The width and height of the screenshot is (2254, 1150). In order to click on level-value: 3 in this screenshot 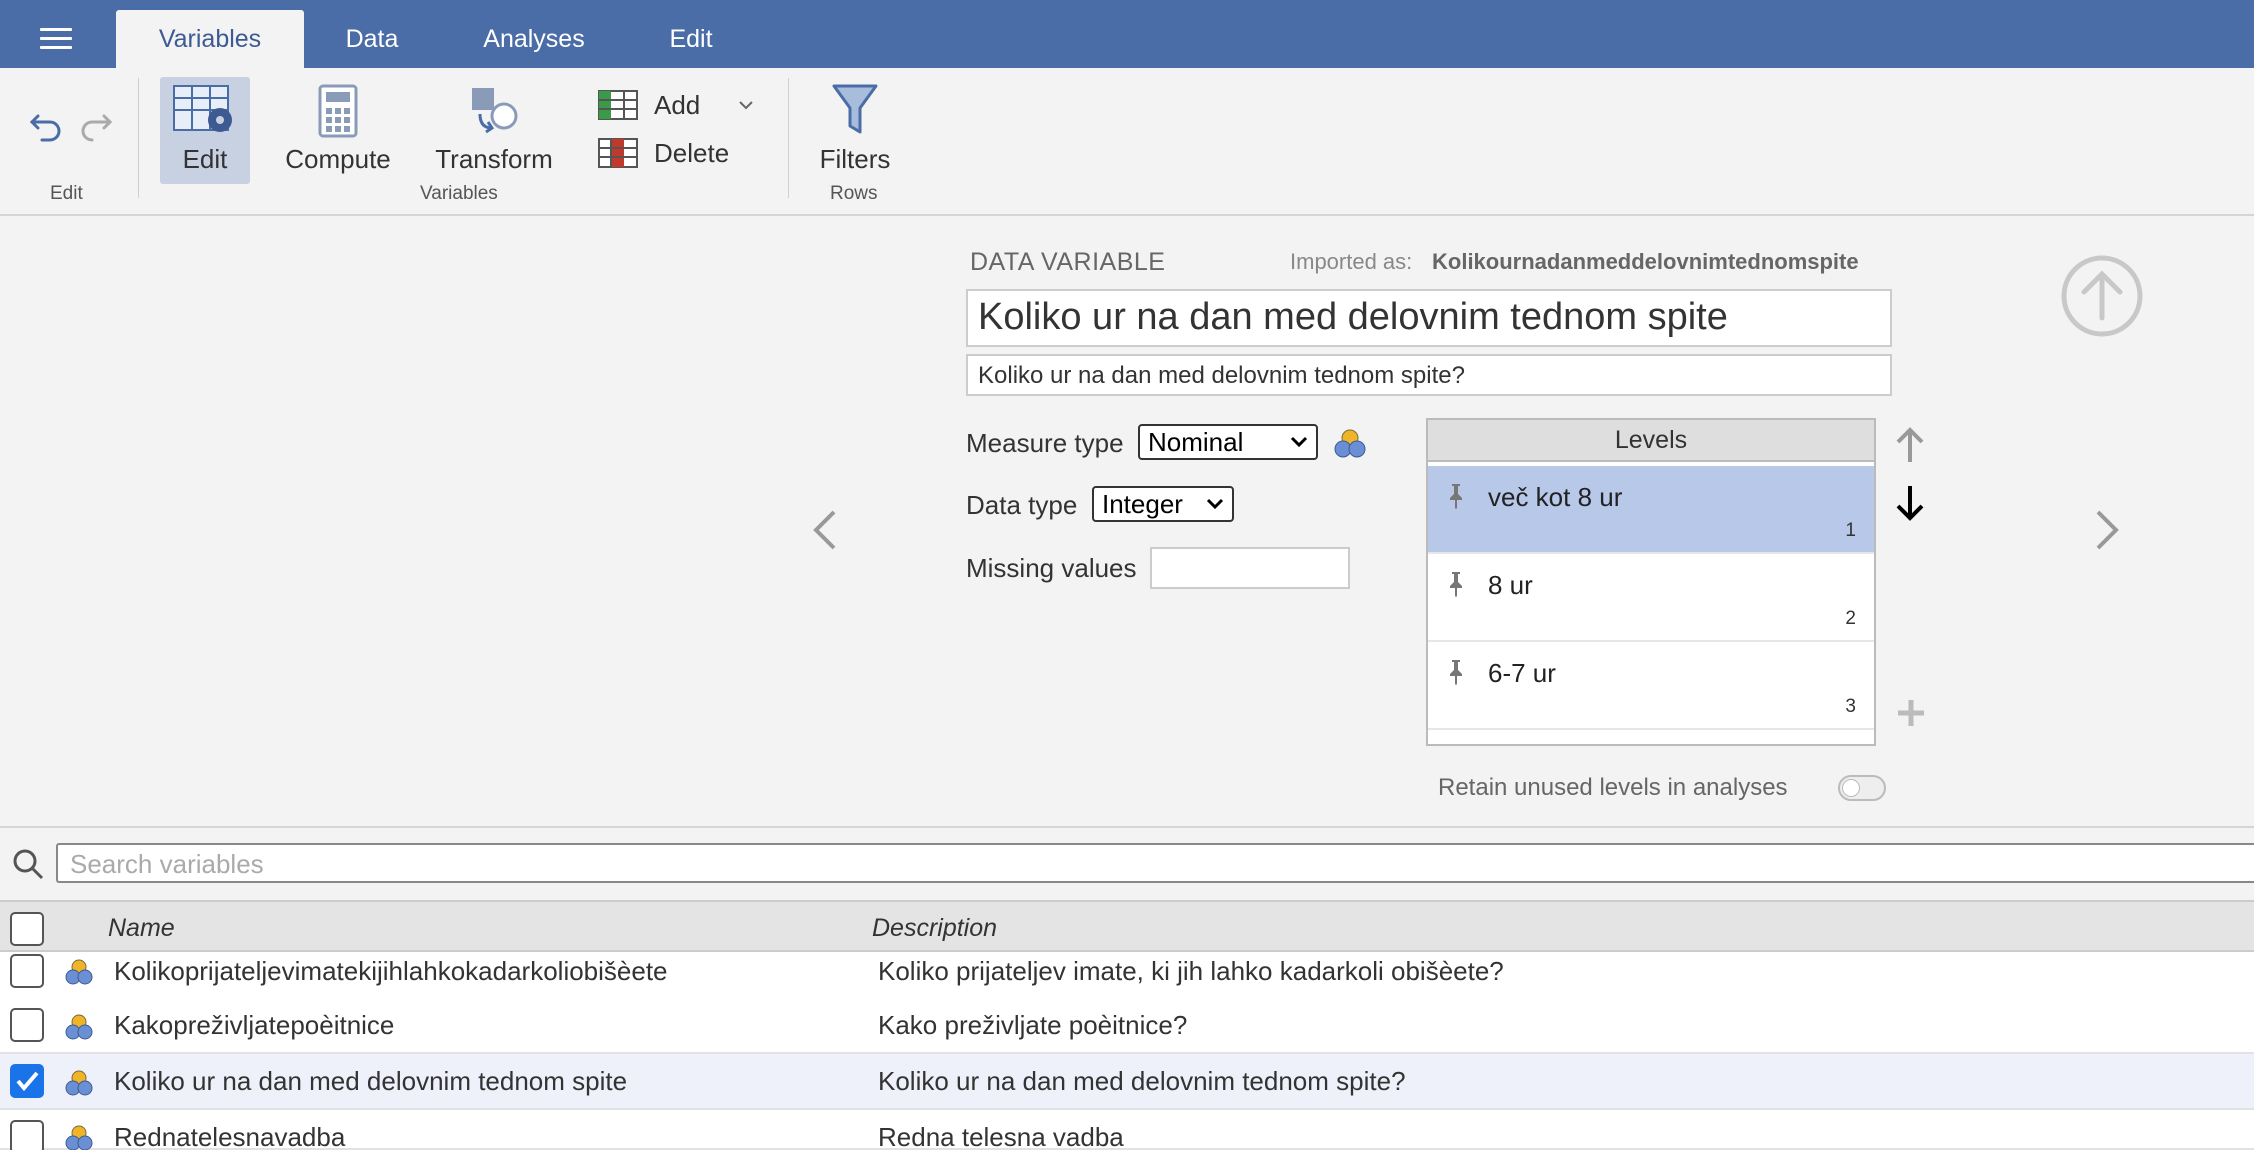, I will do `click(1850, 706)`.